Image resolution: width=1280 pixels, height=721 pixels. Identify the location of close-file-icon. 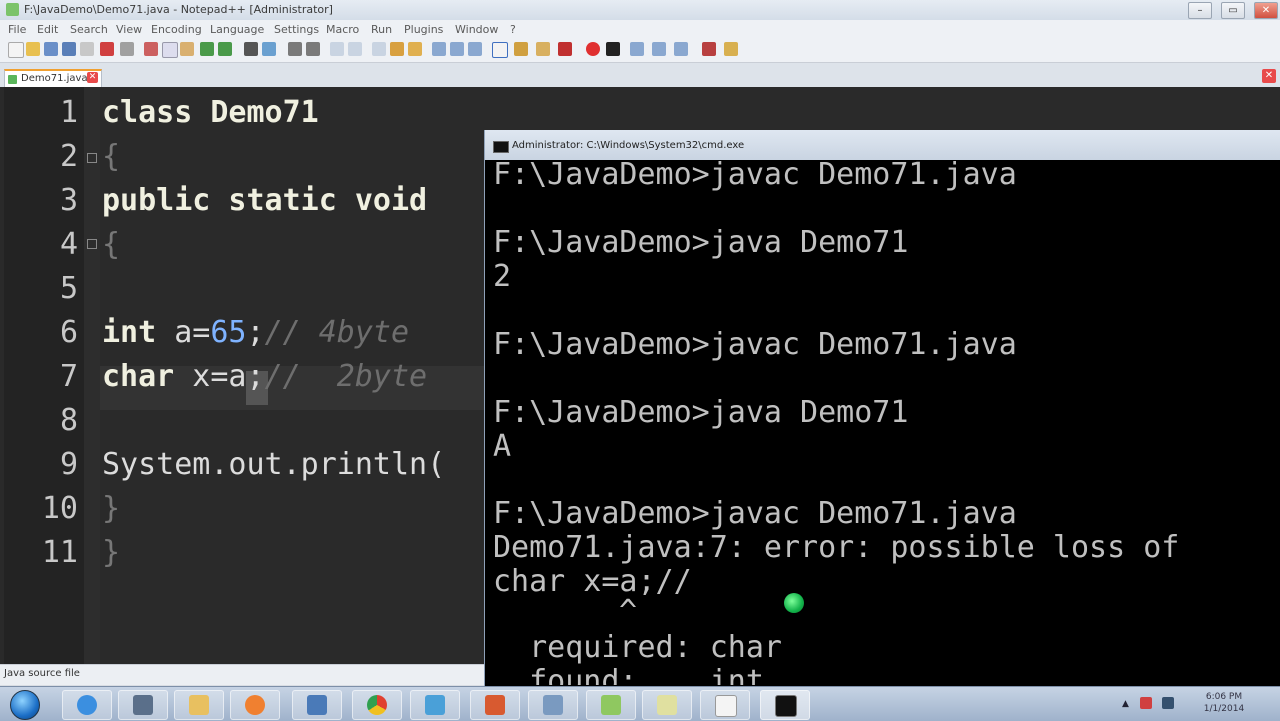
(87, 49).